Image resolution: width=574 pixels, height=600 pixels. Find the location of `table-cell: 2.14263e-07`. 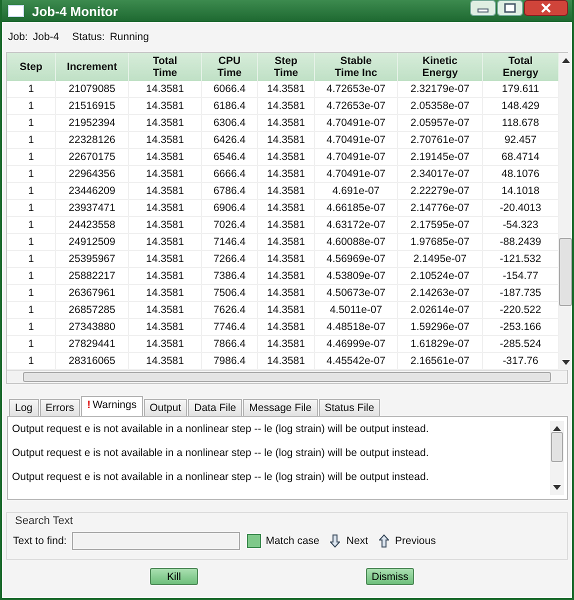

table-cell: 2.14263e-07 is located at coordinates (440, 293).